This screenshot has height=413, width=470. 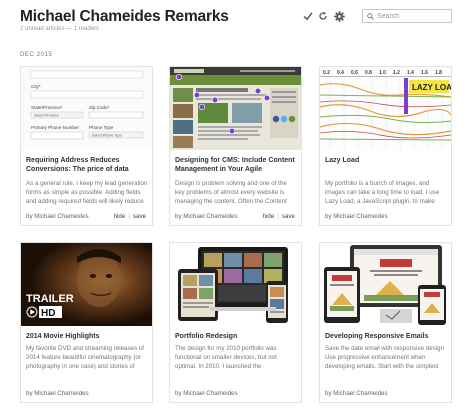 What do you see at coordinates (396, 73) in the screenshot?
I see `axis-tick-label: 1.2` at bounding box center [396, 73].